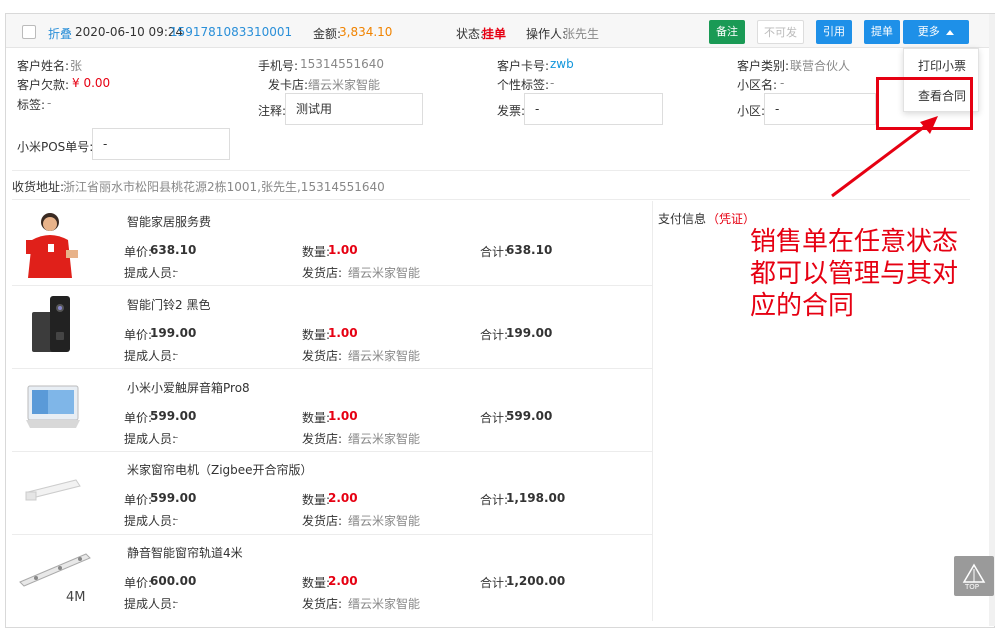 The height and width of the screenshot is (633, 1000). What do you see at coordinates (55, 147) in the screenshot?
I see `pos-label: 小米POS单号:` at bounding box center [55, 147].